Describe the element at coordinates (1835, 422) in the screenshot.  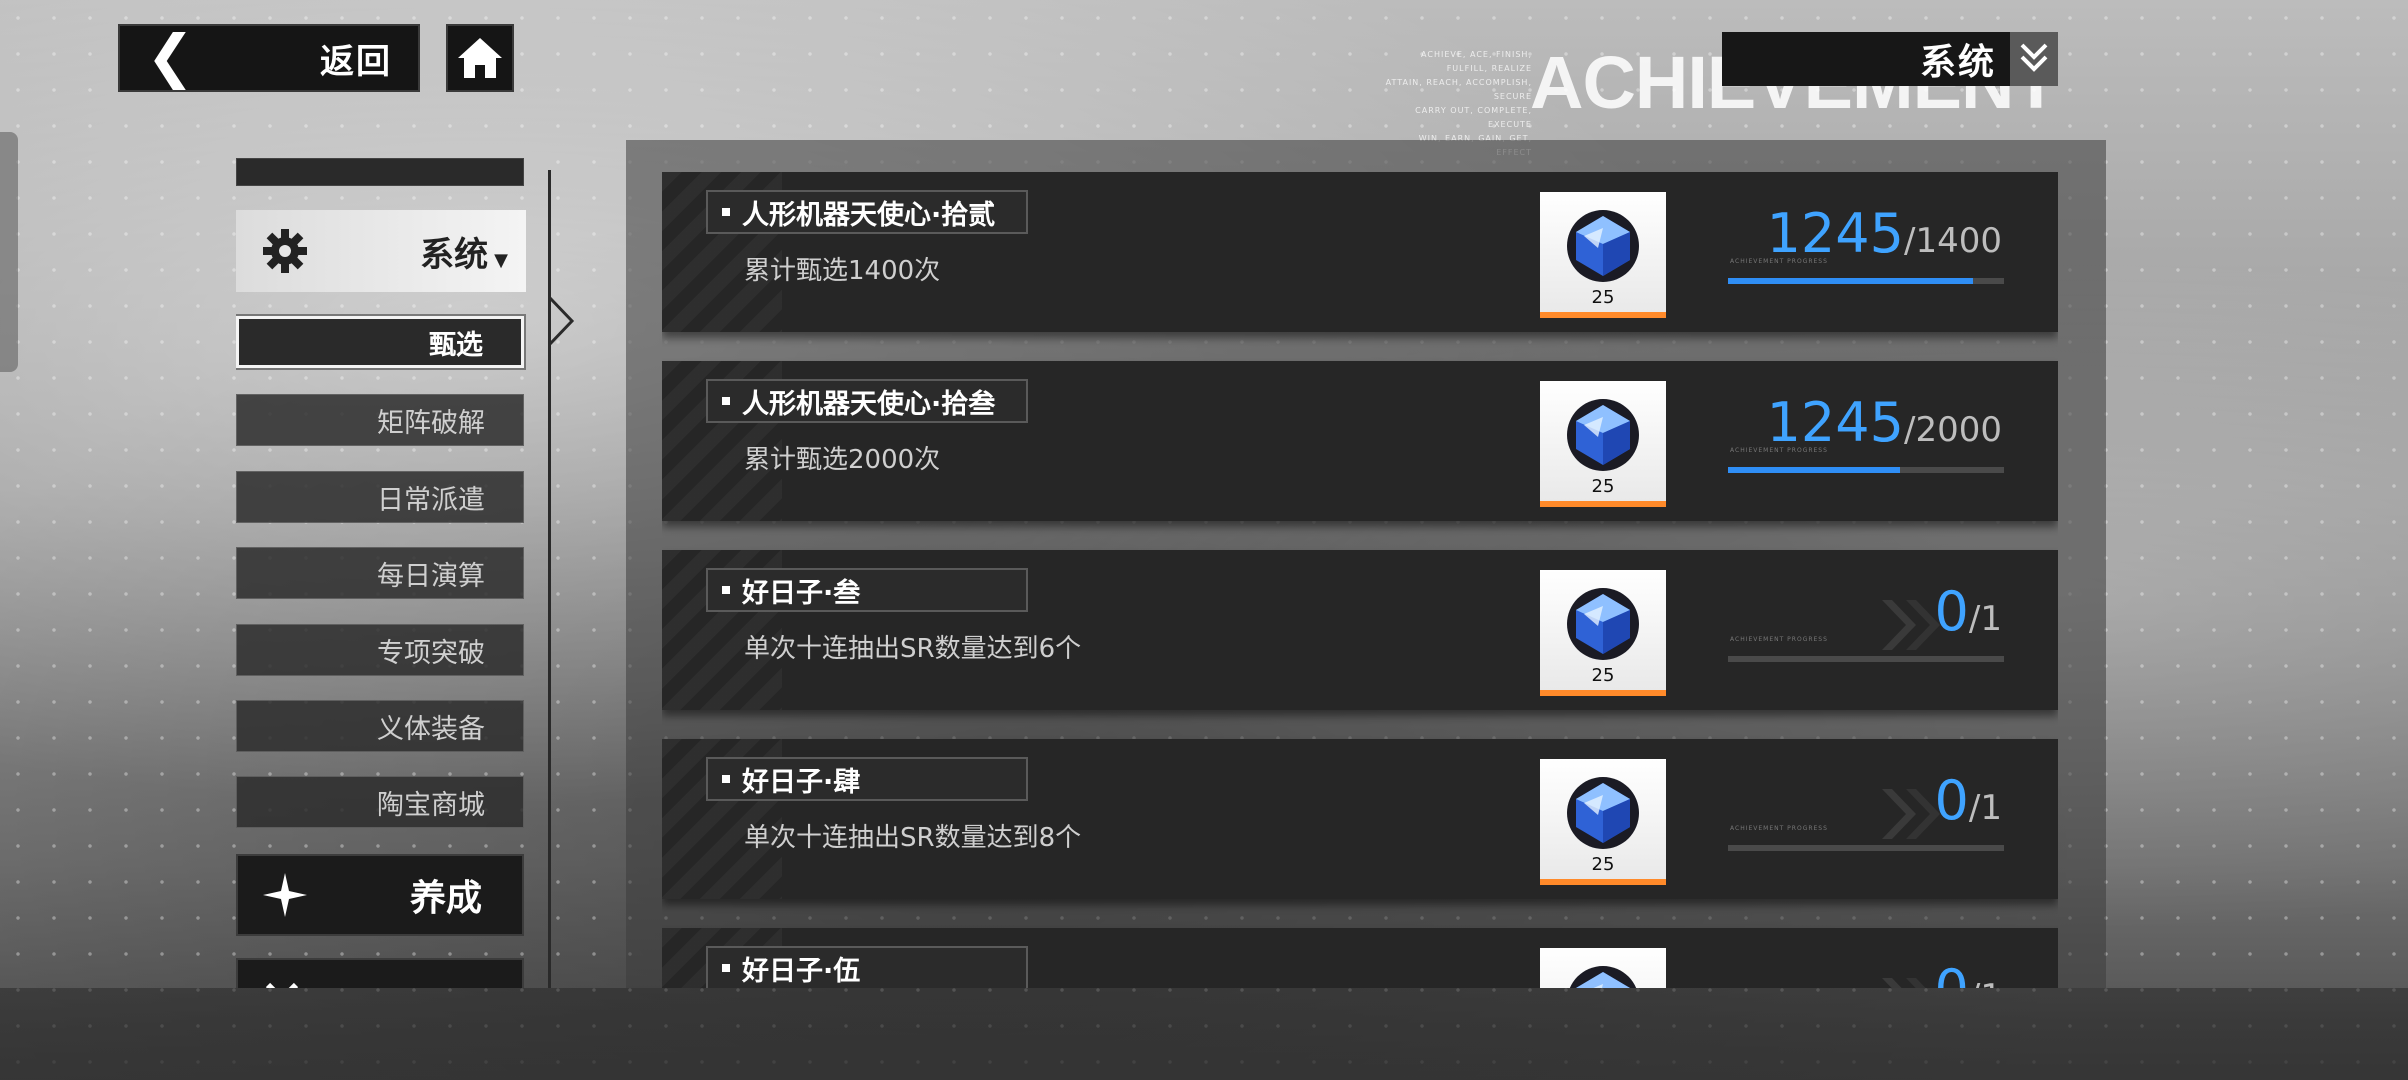
I see `progress-current: 1245` at that location.